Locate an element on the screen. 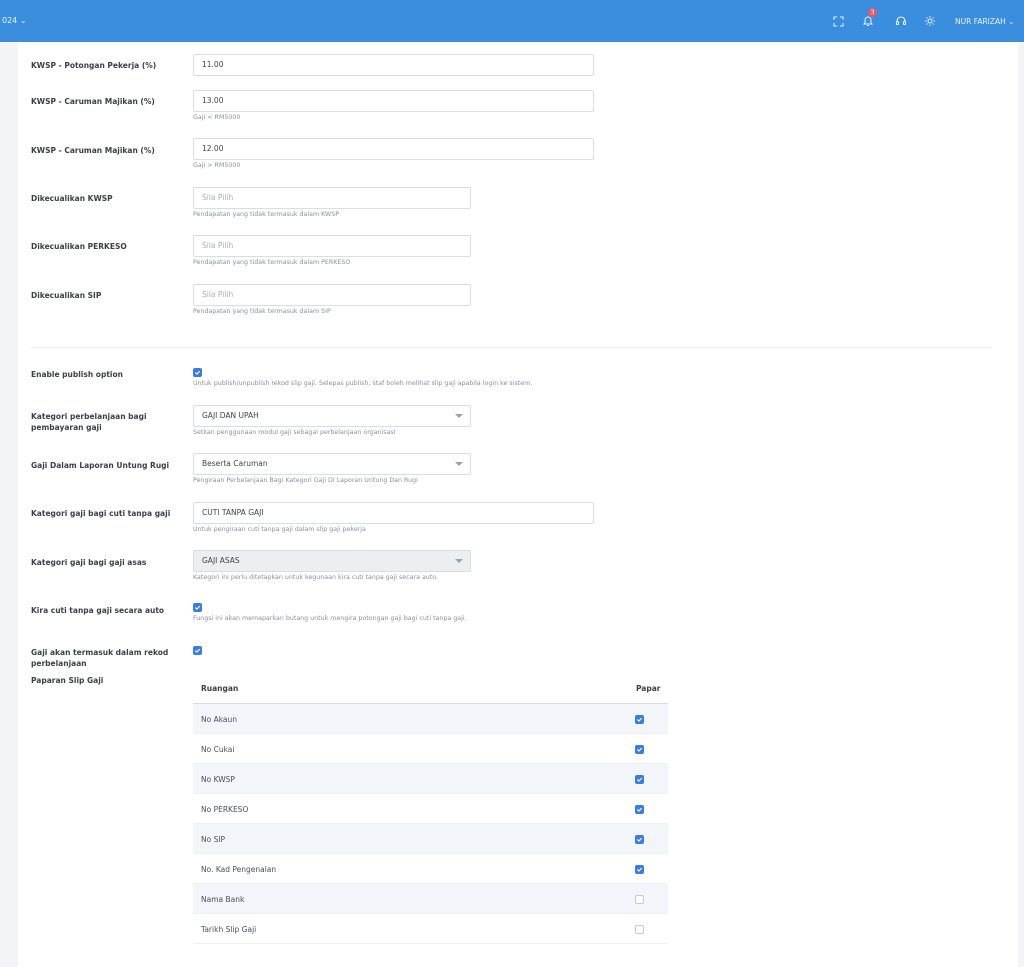 The width and height of the screenshot is (1024, 967). top-navbar: 024 ⌄ 3 NUR FARIZAH ⌄ is located at coordinates (512, 21).